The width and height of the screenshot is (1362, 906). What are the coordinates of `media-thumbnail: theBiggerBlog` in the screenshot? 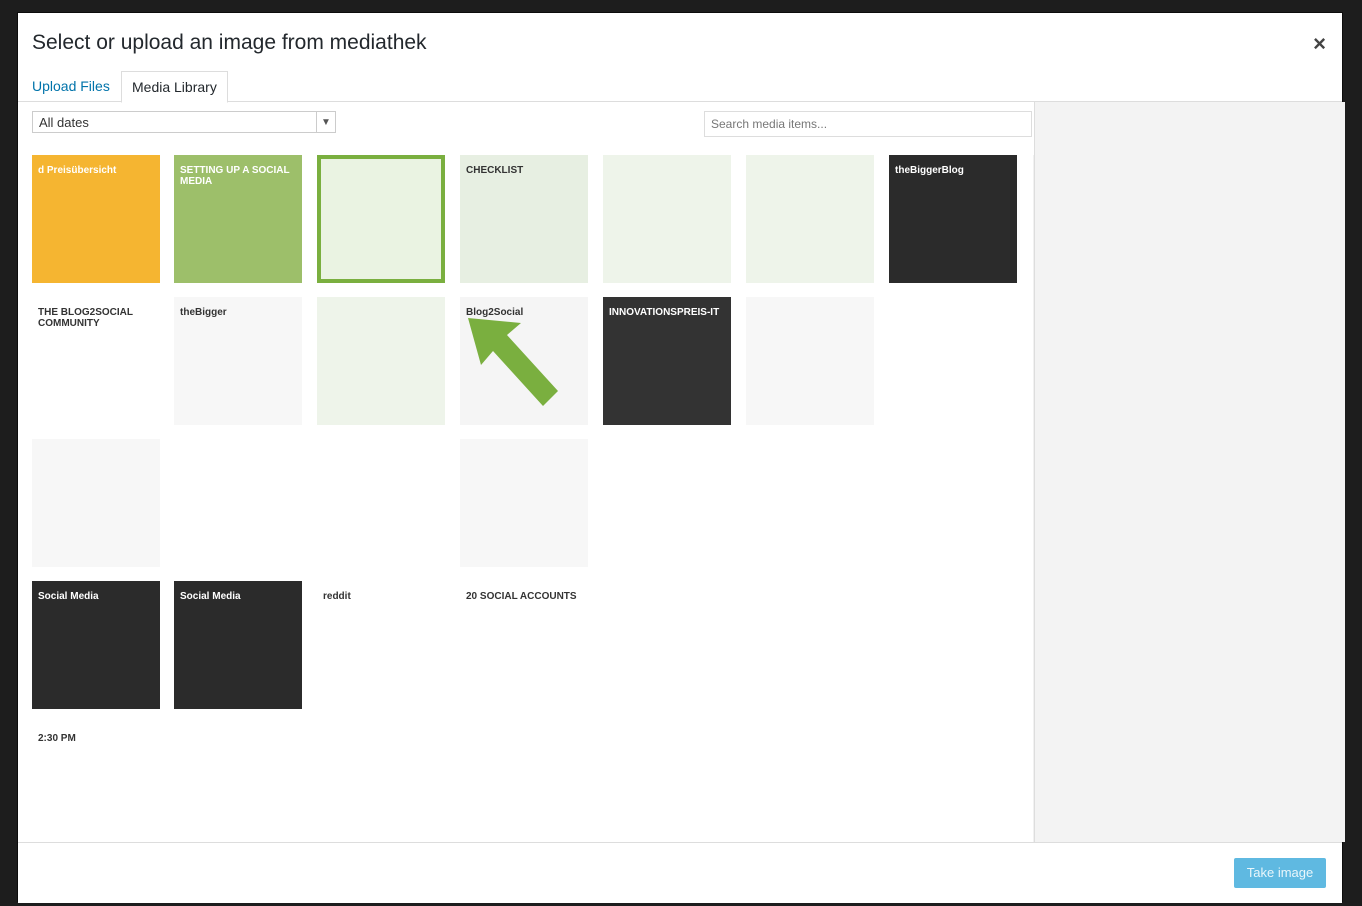 It's located at (953, 219).